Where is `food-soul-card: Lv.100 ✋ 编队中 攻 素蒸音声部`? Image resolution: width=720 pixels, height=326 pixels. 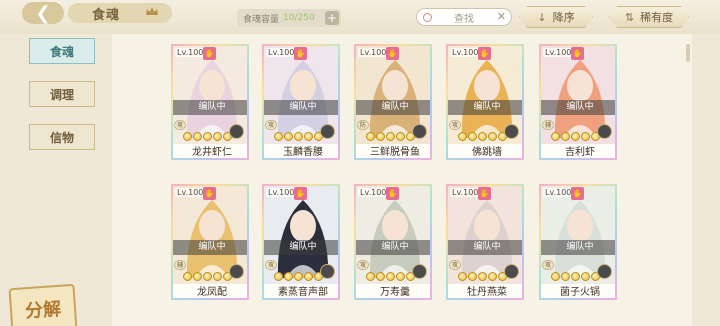
food-soul-card: Lv.100 ✋ 编队中 攻 素蒸音声部 is located at coordinates (301, 242).